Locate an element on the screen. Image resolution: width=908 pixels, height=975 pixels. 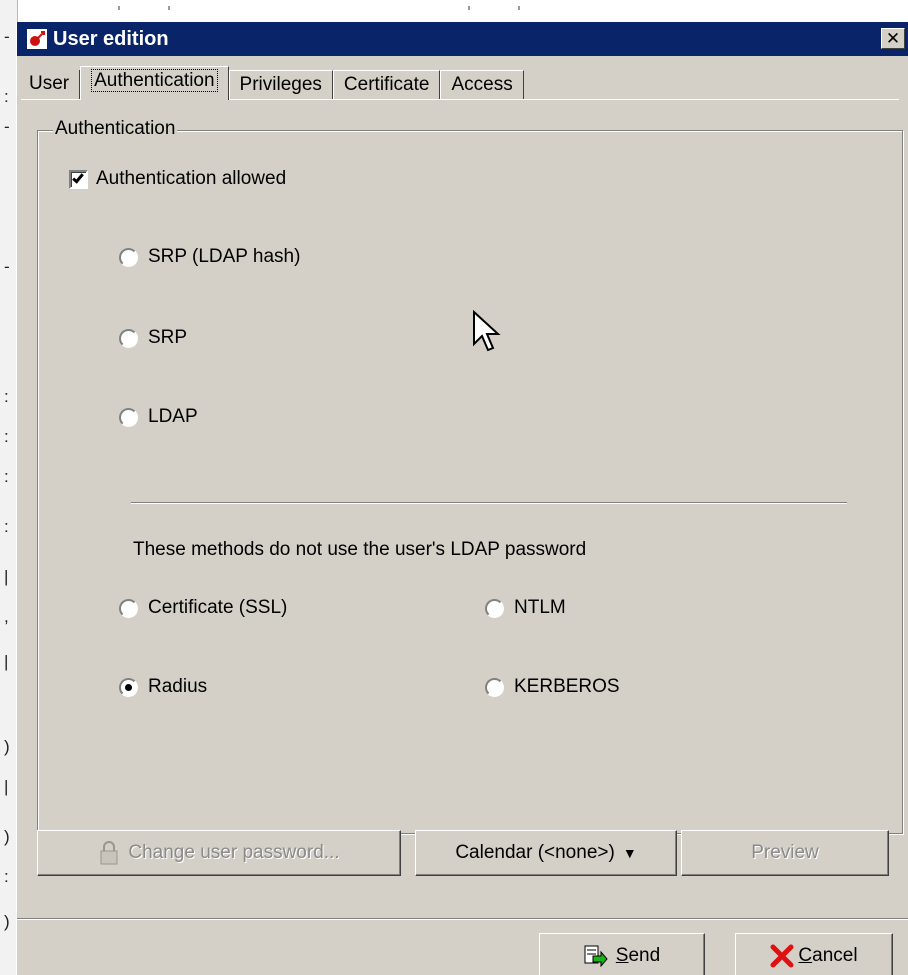
radio-ldap: LDAP is located at coordinates (158, 417).